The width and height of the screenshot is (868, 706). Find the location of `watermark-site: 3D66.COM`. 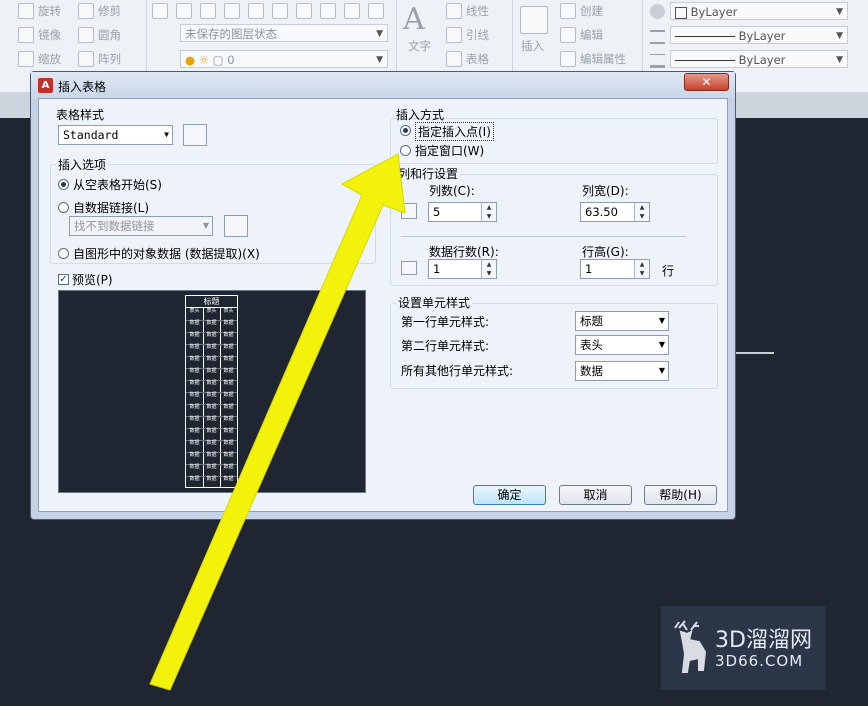

watermark-site: 3D66.COM is located at coordinates (759, 661).